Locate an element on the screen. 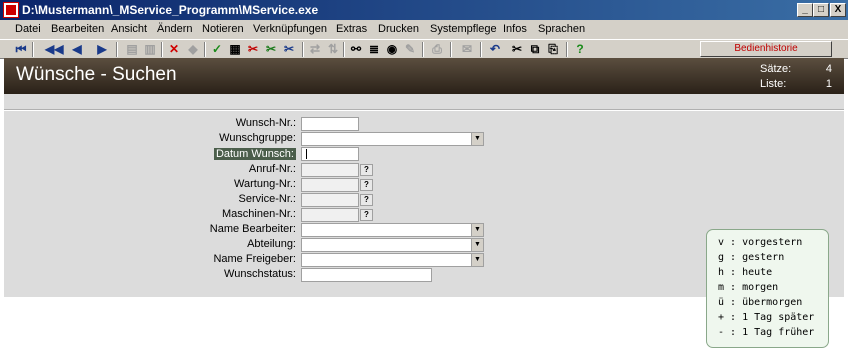 This screenshot has width=848, height=360. list-value: 1 is located at coordinates (828, 84).